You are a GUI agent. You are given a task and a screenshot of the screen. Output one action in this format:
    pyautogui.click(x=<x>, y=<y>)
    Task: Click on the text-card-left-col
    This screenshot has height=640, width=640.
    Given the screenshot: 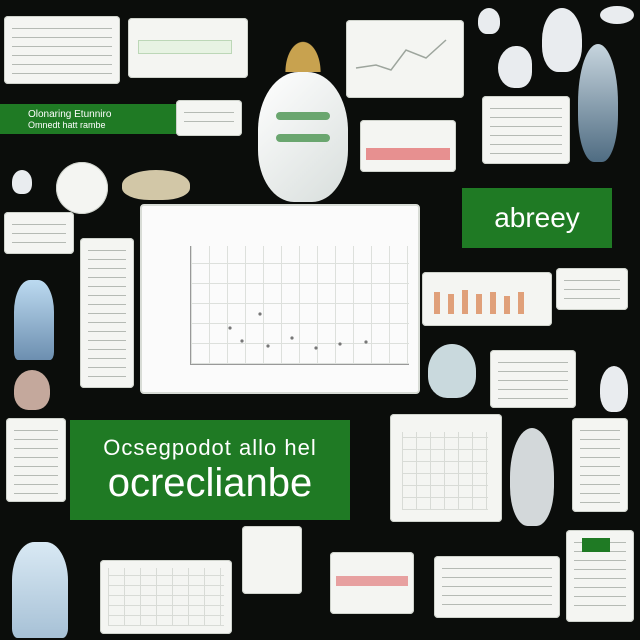 What is the action you would take?
    pyautogui.click(x=107, y=313)
    